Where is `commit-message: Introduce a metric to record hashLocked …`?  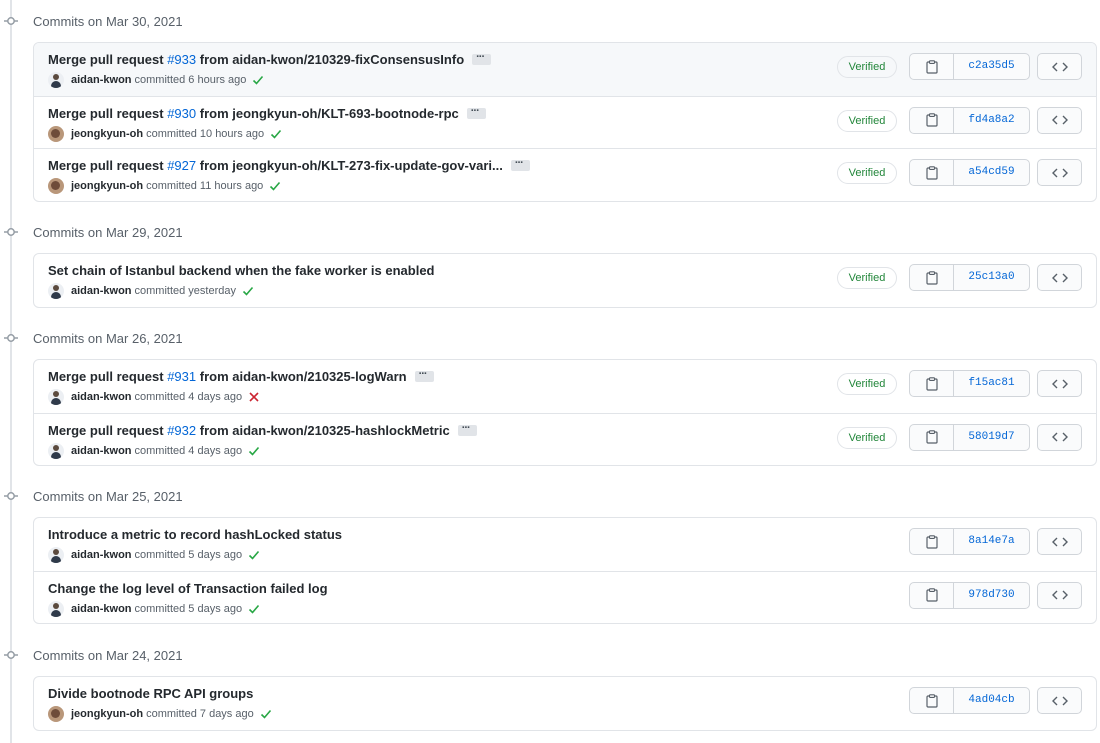
commit-message: Introduce a metric to record hashLocked … is located at coordinates (195, 534).